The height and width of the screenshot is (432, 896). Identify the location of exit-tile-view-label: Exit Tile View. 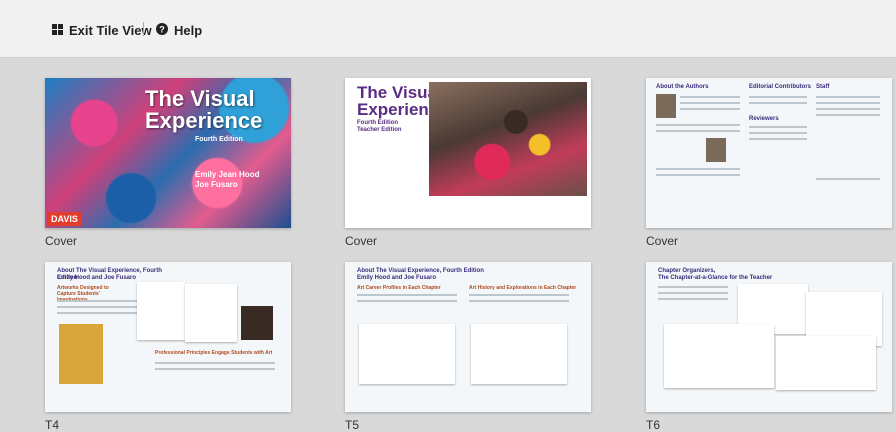
(110, 30).